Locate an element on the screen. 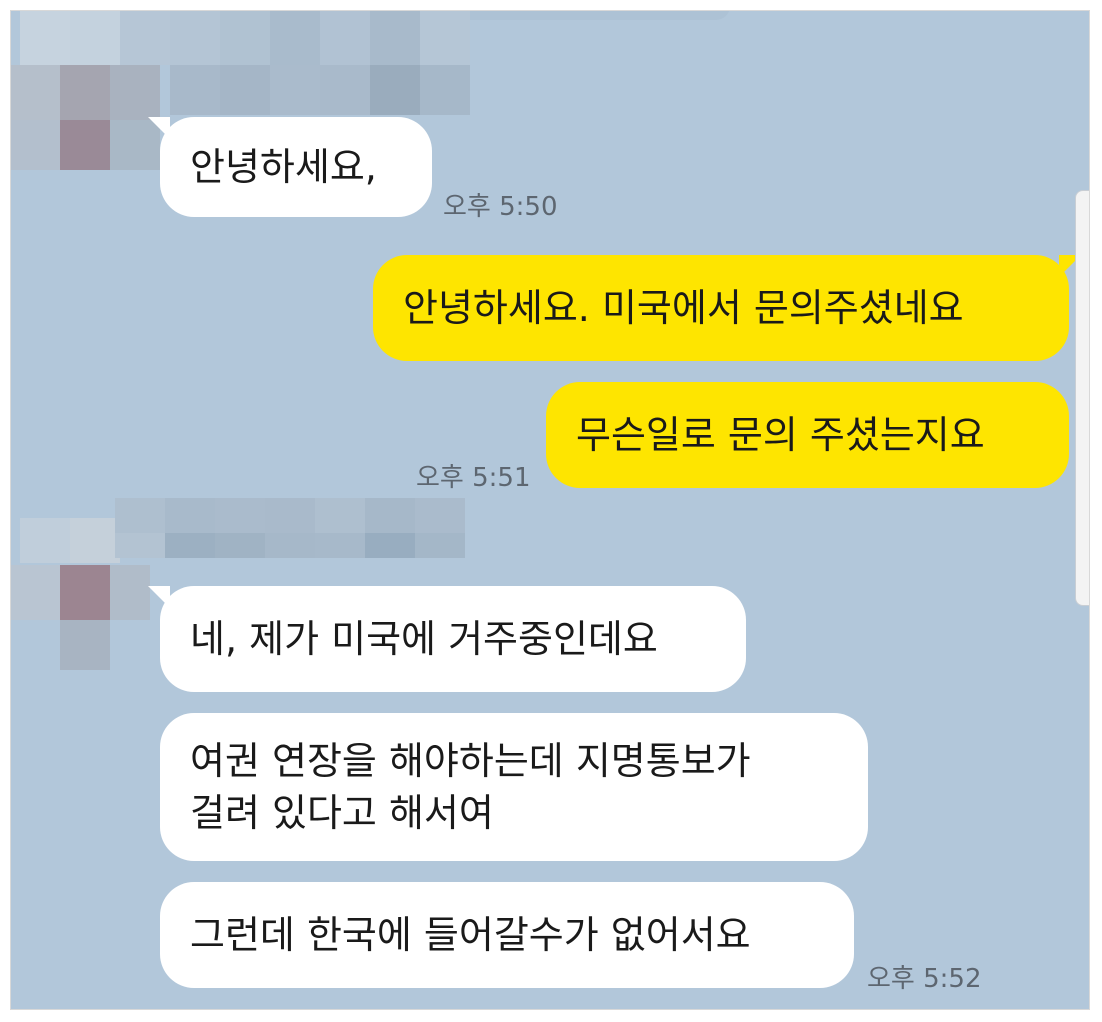 The width and height of the screenshot is (1102, 1022). message-text-6: 그런데 한국에 들어갈수가 없어서요 is located at coordinates (470, 935).